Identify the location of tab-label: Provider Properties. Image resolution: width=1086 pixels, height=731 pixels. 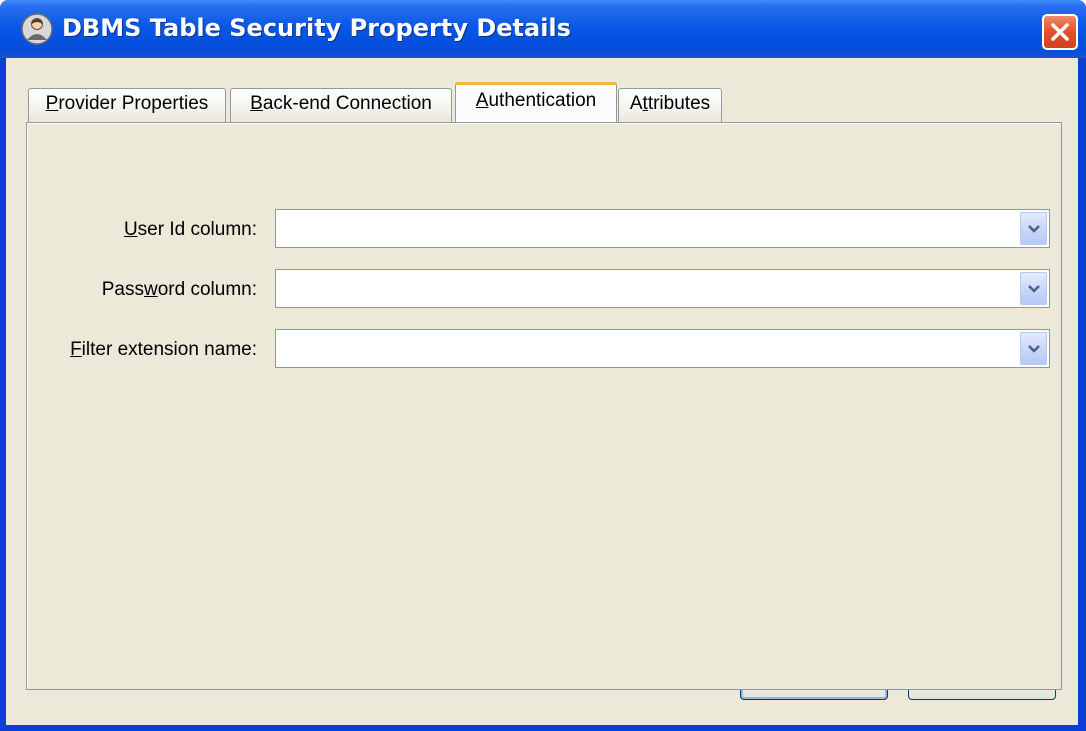
(127, 103).